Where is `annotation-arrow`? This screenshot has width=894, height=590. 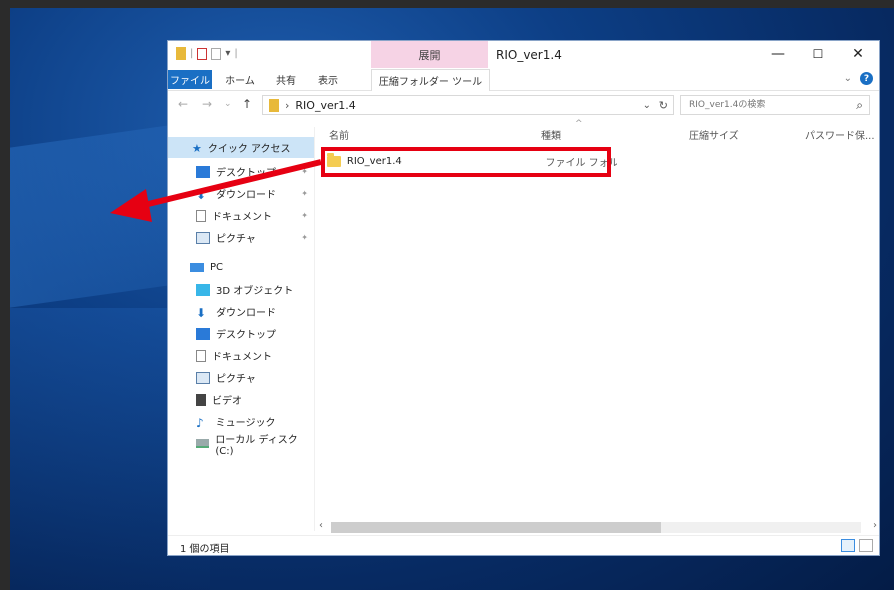 annotation-arrow is located at coordinates (216, 190).